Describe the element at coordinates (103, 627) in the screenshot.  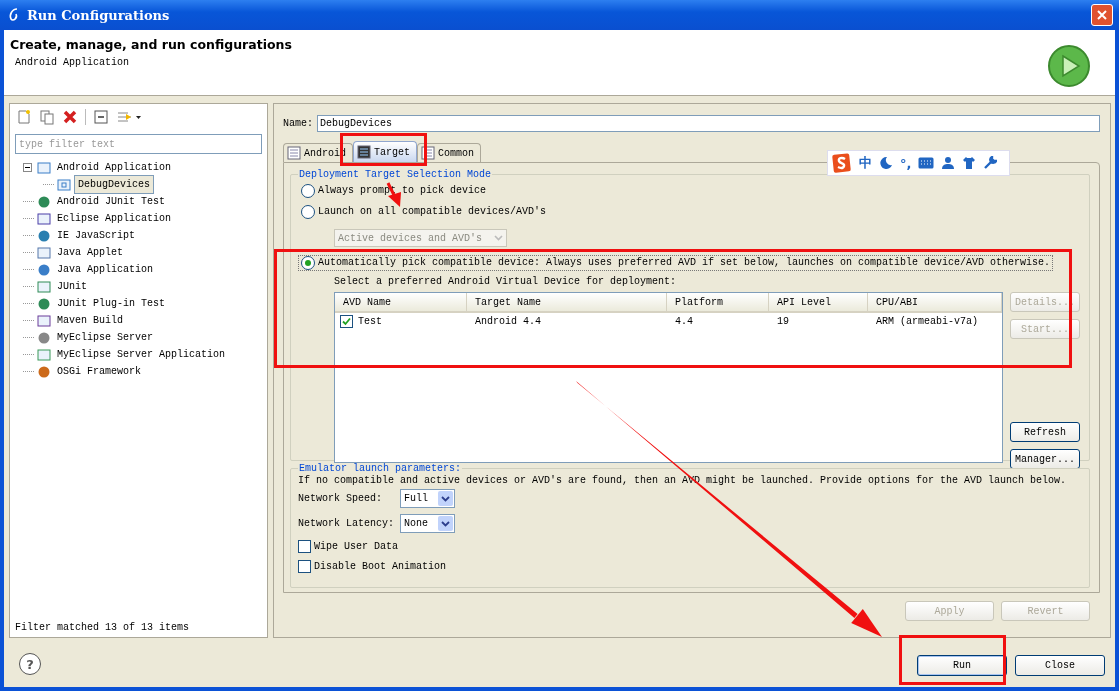
I see `filter-status: Filter matched 13 of 13 items` at that location.